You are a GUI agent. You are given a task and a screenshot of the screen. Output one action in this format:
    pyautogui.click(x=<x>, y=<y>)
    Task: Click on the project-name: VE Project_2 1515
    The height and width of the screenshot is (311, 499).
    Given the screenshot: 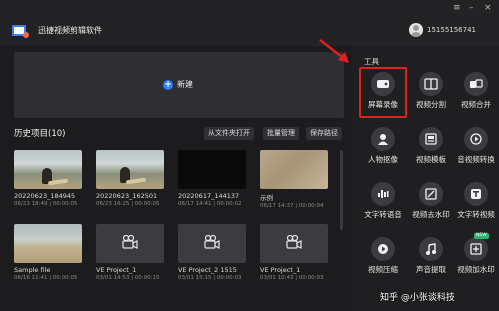 What is the action you would take?
    pyautogui.click(x=207, y=270)
    